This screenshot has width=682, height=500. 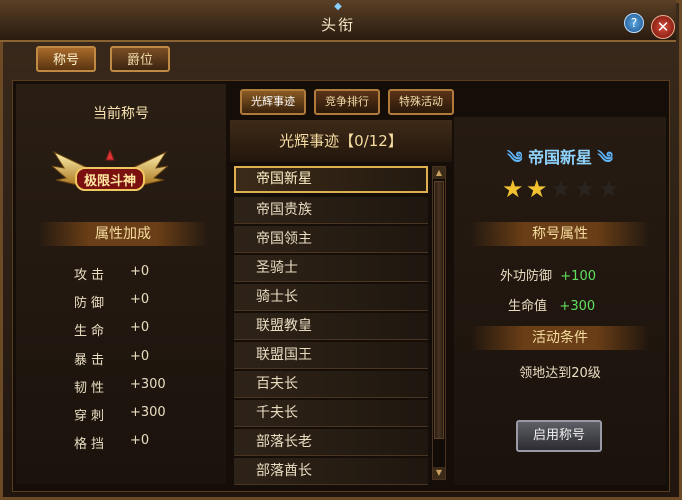 I want to click on list-item: 百夫长, so click(x=331, y=384).